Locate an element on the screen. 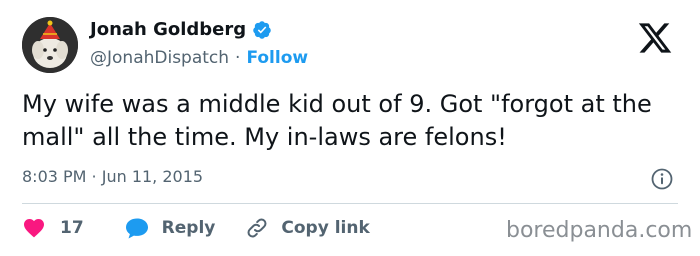 Image resolution: width=700 pixels, height=256 pixels. author-handle-row: @JonahDispatch · Follow is located at coordinates (199, 58).